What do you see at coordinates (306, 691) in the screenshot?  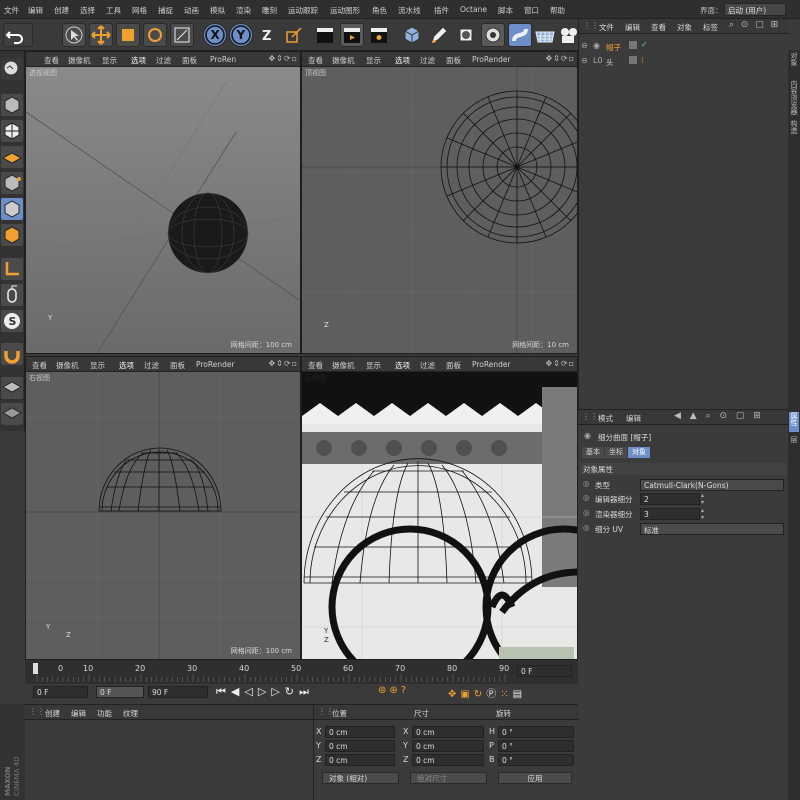 I see `go-to-end-icon: ⏭` at bounding box center [306, 691].